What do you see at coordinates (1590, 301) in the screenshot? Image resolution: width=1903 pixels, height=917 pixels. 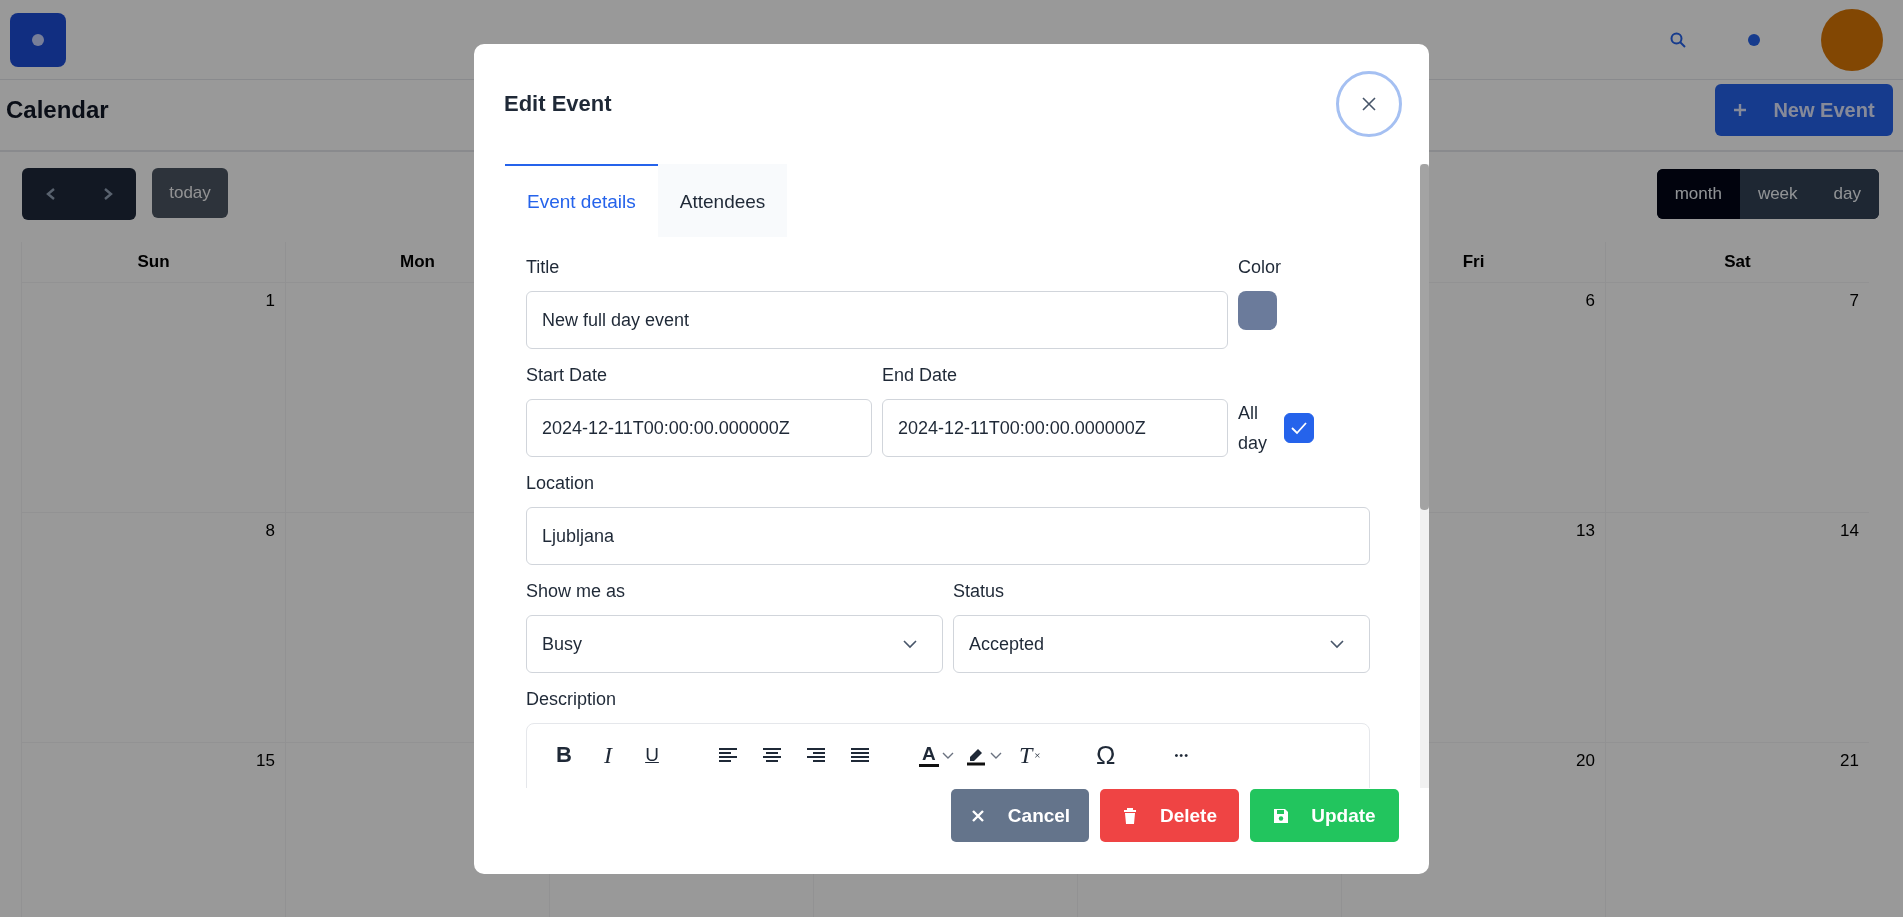 I see `day-number: 6` at bounding box center [1590, 301].